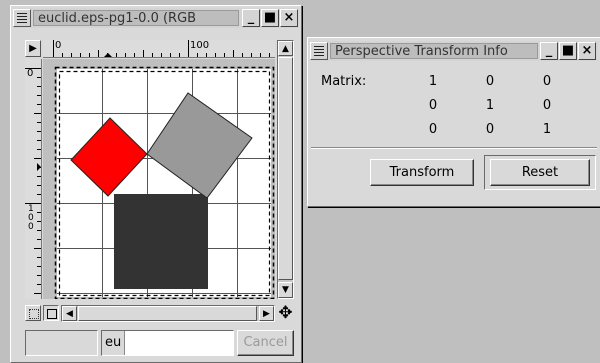 The image size is (600, 363). I want to click on cancel-label: Cancel, so click(265, 342).